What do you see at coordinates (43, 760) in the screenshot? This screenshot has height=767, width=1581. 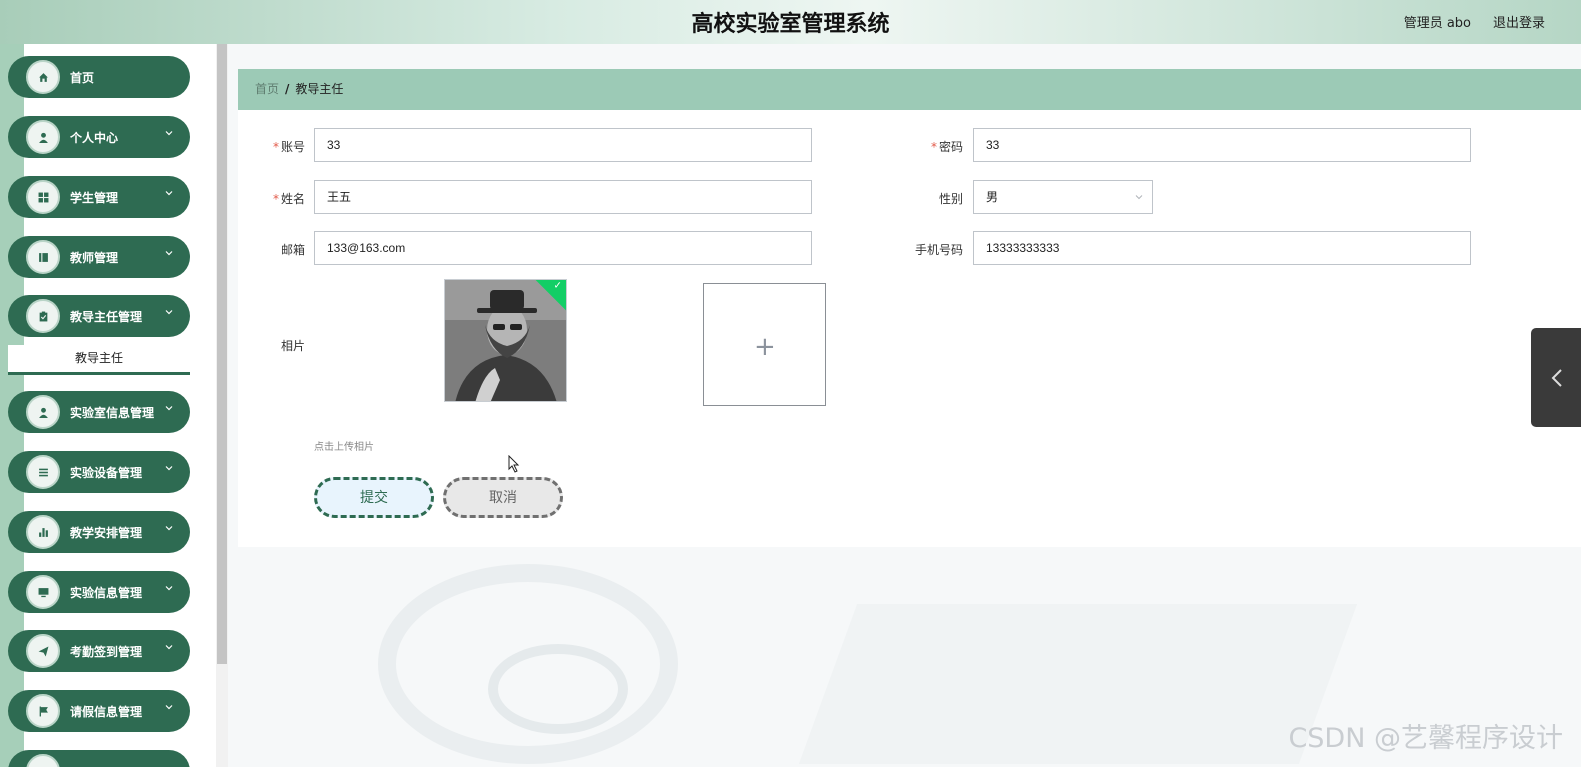 I see `menu-icon` at bounding box center [43, 760].